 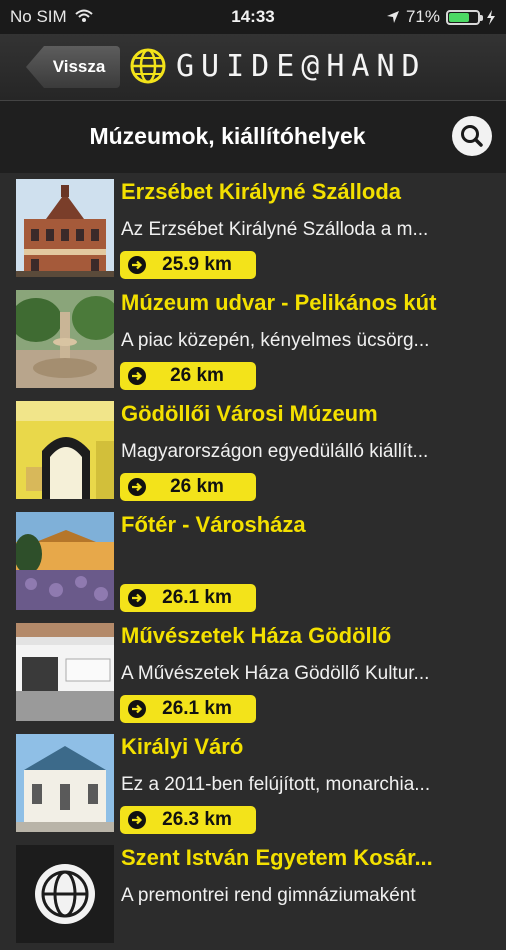 I want to click on nav-bar: Vissza GUIDE@HAND, so click(x=253, y=67).